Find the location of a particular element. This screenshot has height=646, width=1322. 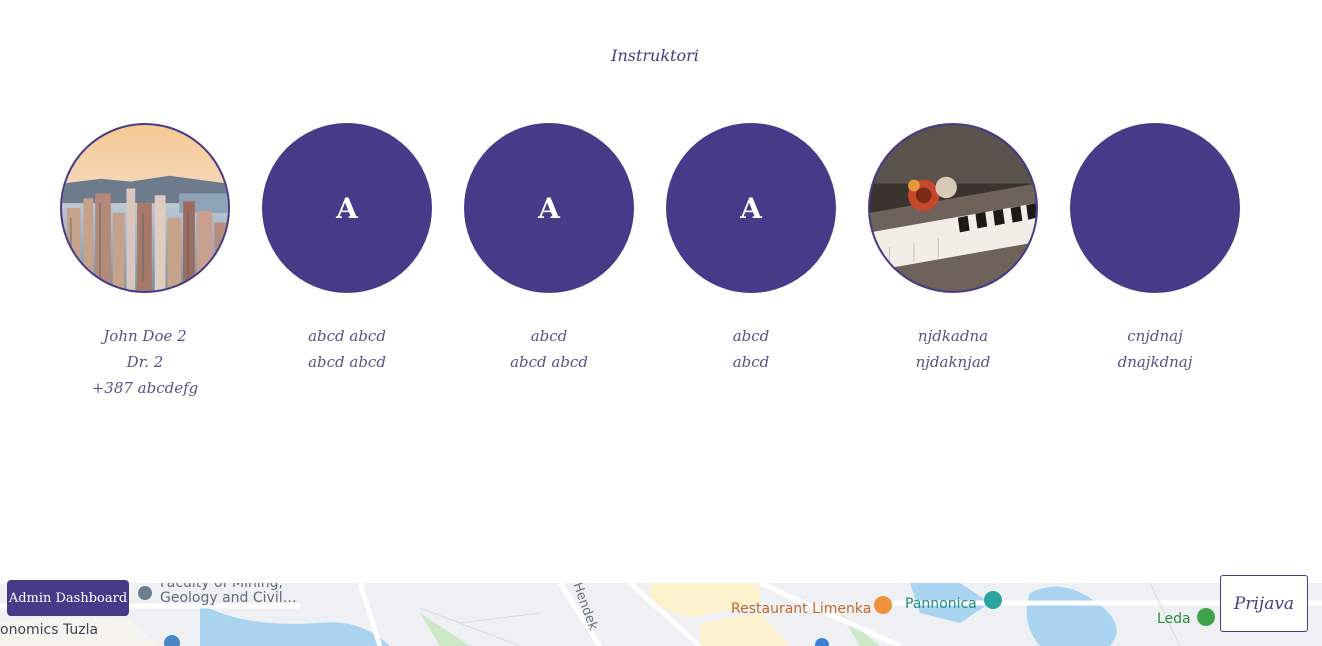

instructor-title: abcd is located at coordinates (751, 362).